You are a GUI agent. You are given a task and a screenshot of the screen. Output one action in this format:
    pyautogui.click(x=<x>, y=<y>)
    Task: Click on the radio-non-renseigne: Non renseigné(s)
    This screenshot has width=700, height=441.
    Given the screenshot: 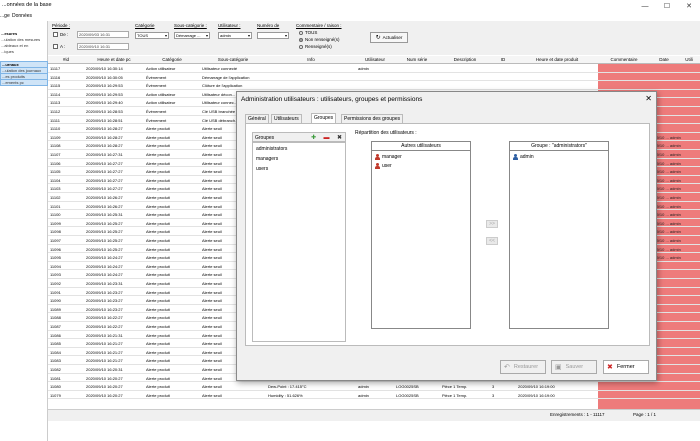 What is the action you would take?
    pyautogui.click(x=319, y=39)
    